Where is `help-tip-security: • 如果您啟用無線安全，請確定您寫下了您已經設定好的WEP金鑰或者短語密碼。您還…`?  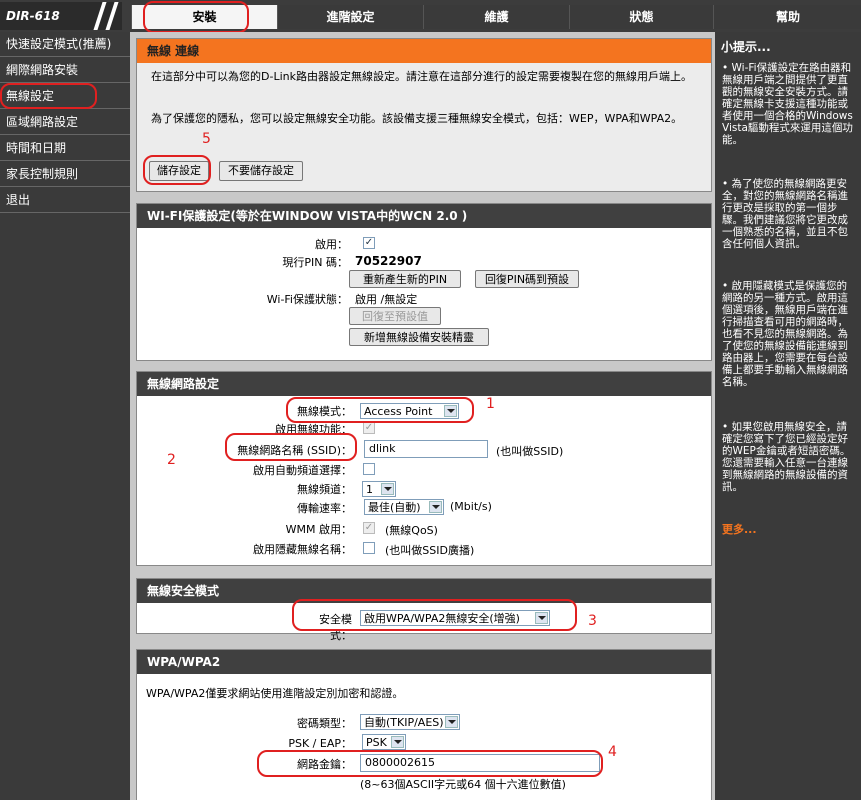 help-tip-security: • 如果您啟用無線安全，請確定您寫下了您已經設定好的WEP金鑰或者短語密碼。您還… is located at coordinates (786, 457).